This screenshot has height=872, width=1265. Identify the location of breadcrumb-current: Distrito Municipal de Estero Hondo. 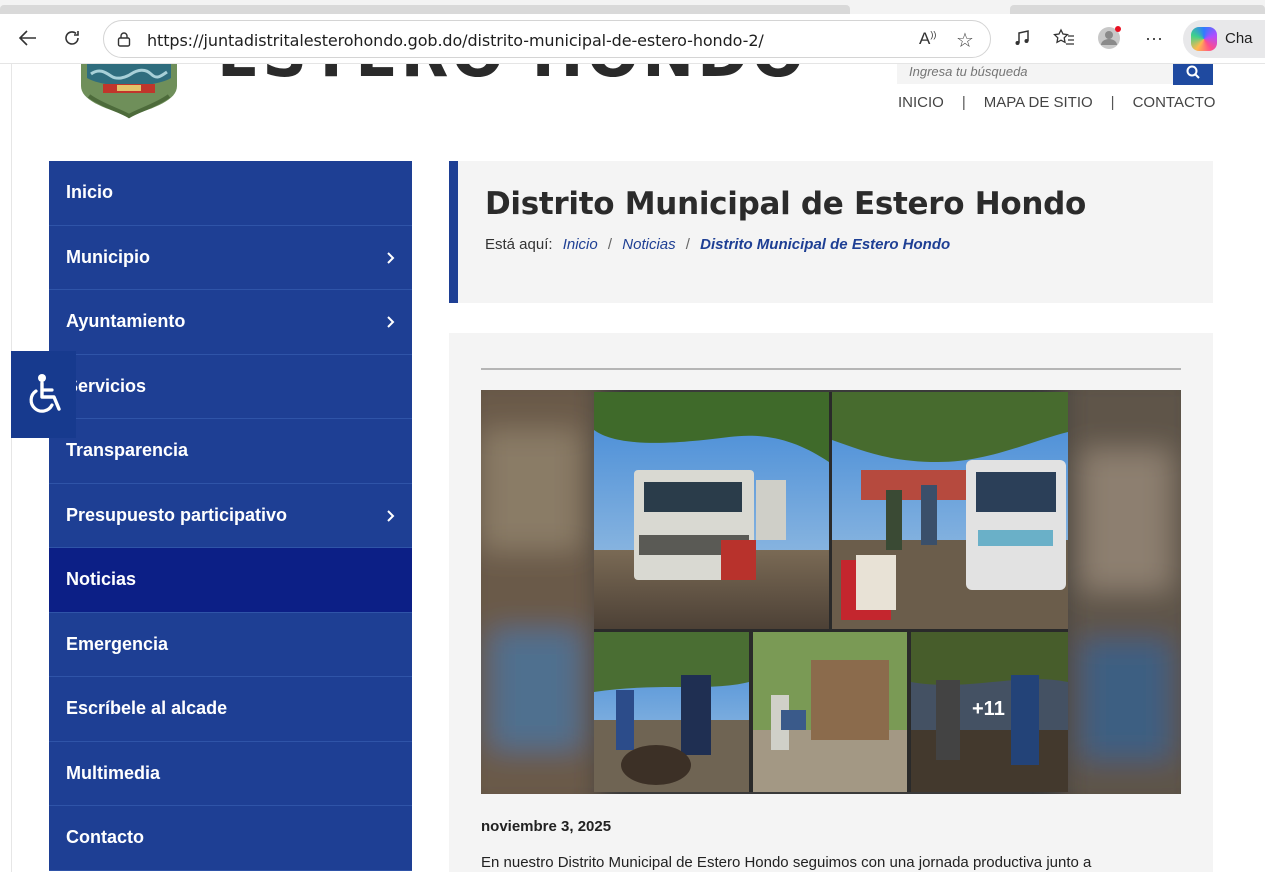
(825, 244).